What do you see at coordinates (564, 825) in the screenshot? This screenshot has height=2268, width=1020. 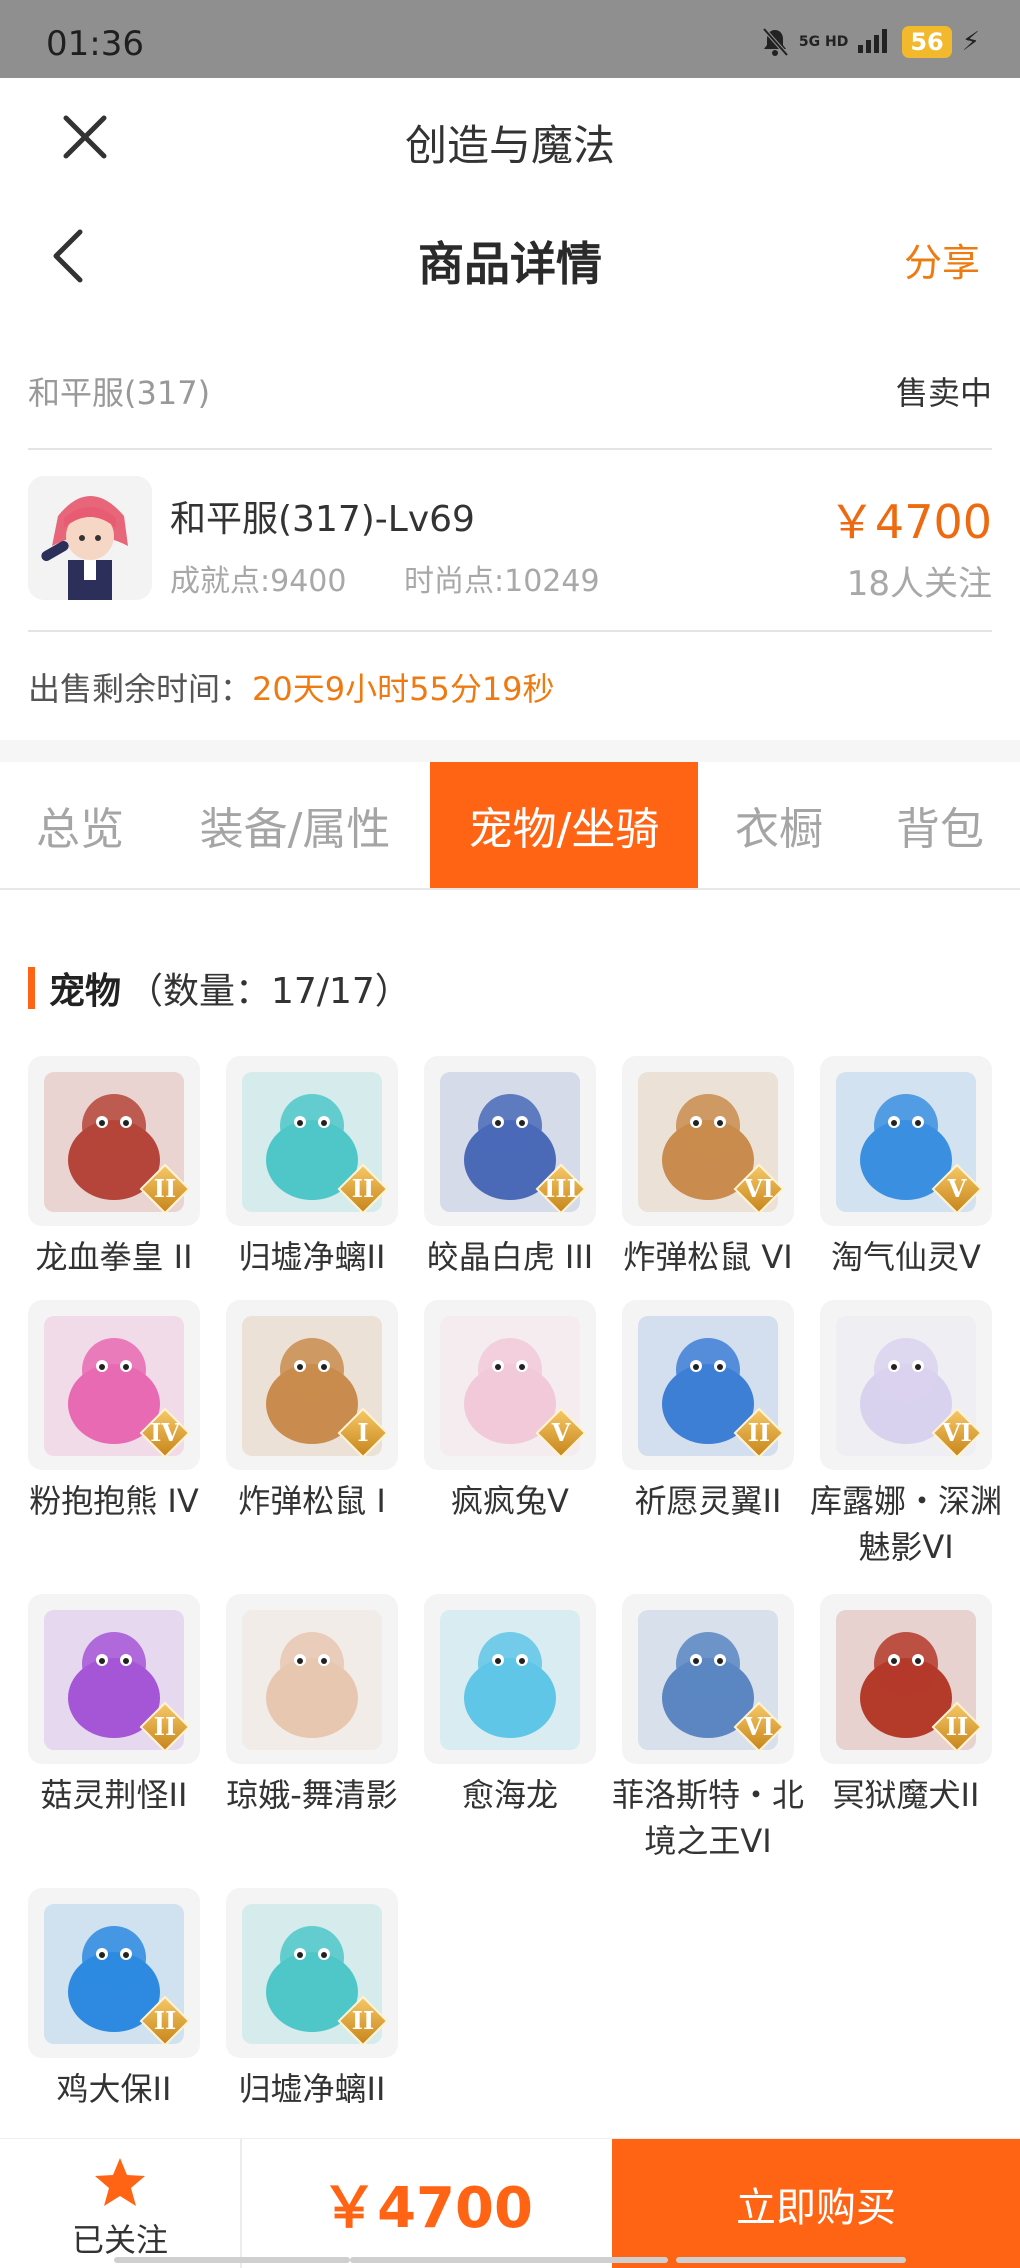 I see `tab-pets-mounts: 宠物/坐骑` at bounding box center [564, 825].